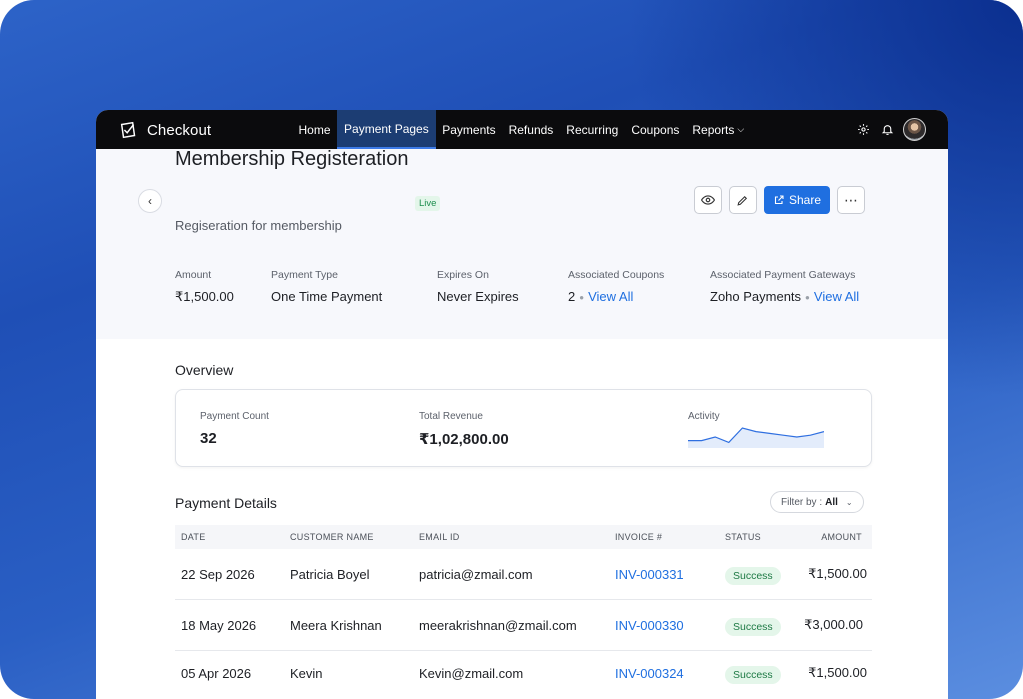 The height and width of the screenshot is (699, 1023). Describe the element at coordinates (439, 537) in the screenshot. I see `column-header: EMAIL ID` at that location.